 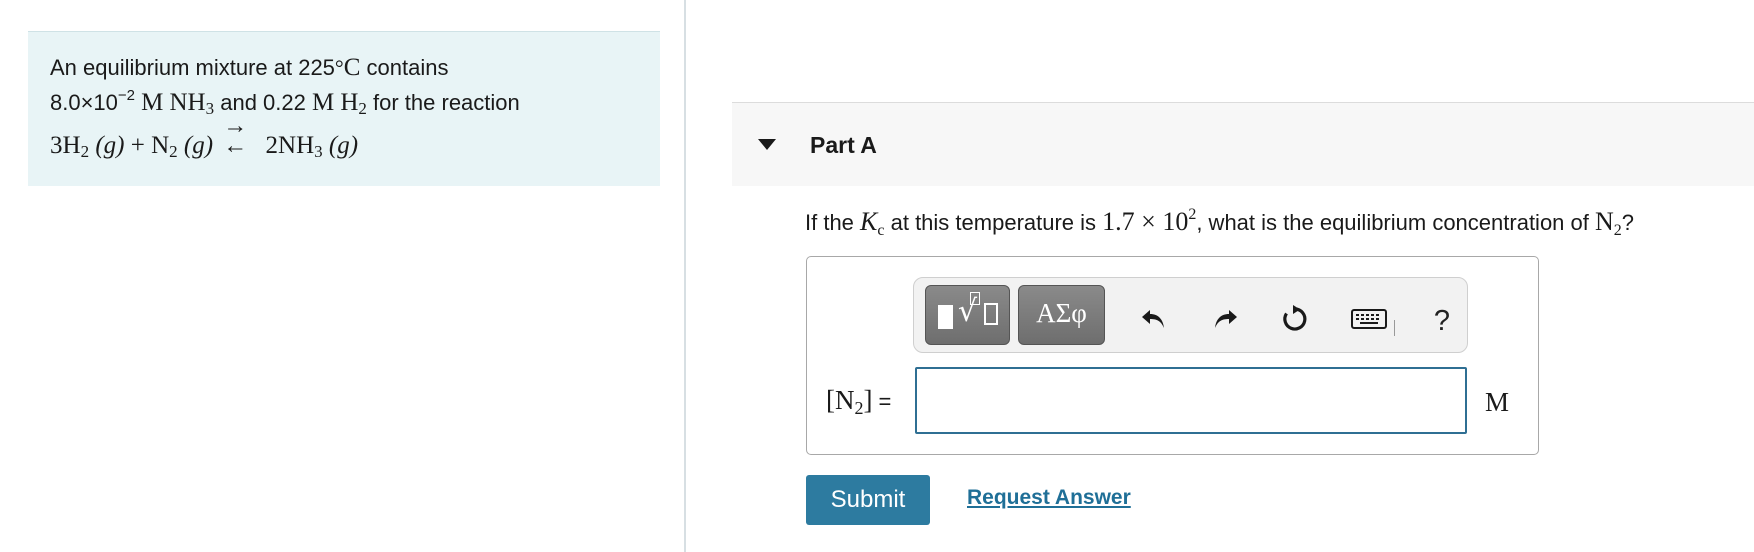 I want to click on part-title: Part A, so click(x=843, y=145).